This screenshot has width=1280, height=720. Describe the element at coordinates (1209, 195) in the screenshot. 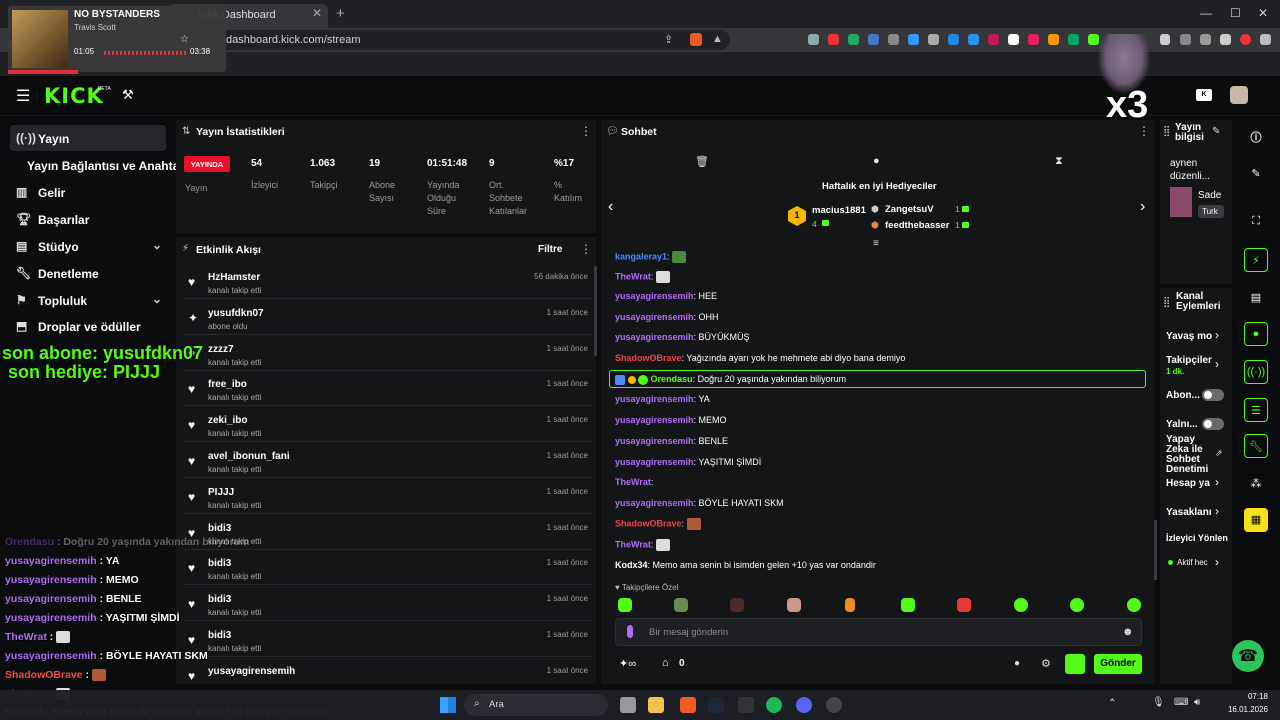

I see `category-name: Sade` at that location.